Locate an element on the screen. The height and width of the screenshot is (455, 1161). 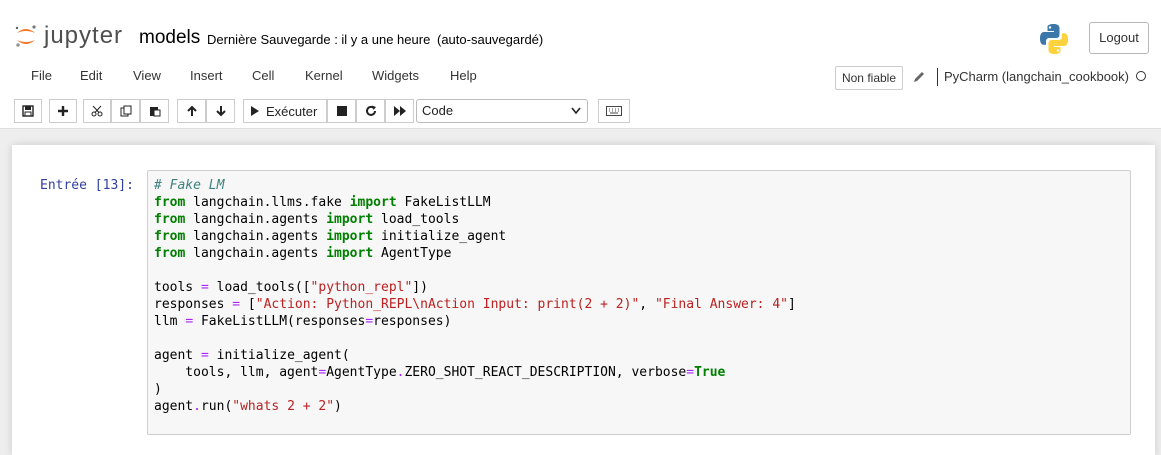
paste-icon is located at coordinates (154, 112).